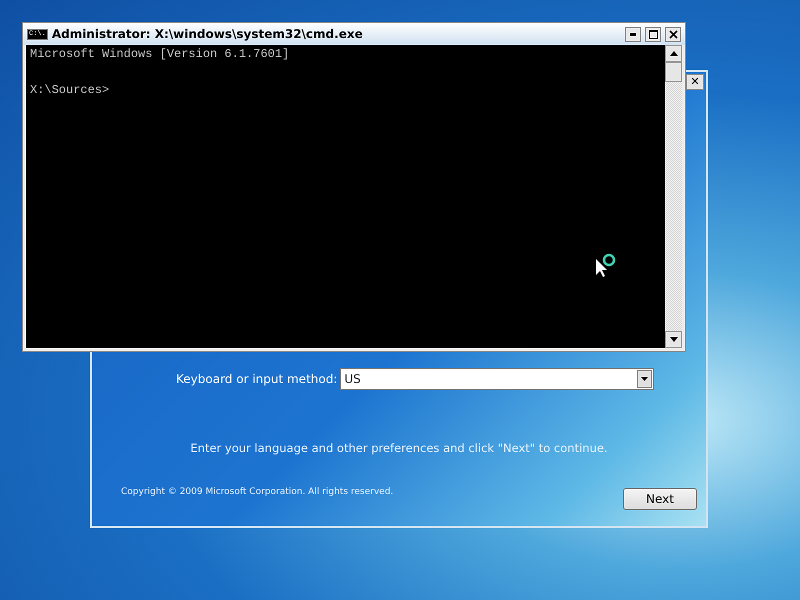 The height and width of the screenshot is (600, 800). I want to click on instruction-text: Enter your language and other preferences and click "Next" to continue., so click(399, 448).